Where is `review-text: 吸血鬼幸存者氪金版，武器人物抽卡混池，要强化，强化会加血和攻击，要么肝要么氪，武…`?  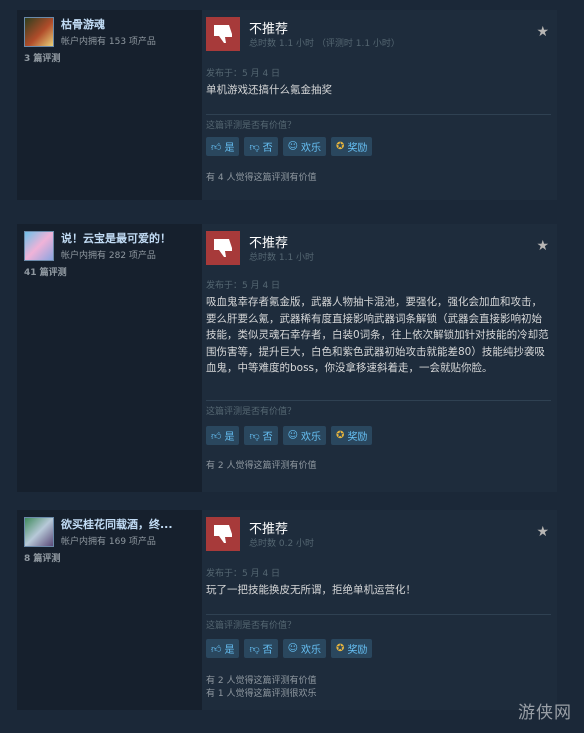 review-text: 吸血鬼幸存者氪金版，武器人物抽卡混池，要强化，强化会加血和攻击，要么肝要么氪，武… is located at coordinates (377, 335).